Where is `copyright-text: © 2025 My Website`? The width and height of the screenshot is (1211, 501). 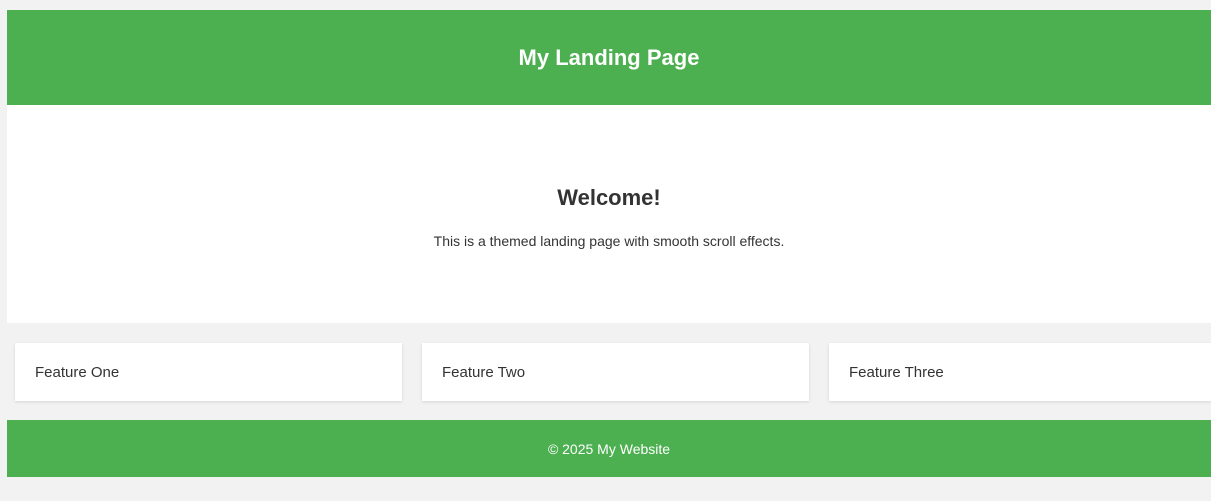
copyright-text: © 2025 My Website is located at coordinates (609, 448).